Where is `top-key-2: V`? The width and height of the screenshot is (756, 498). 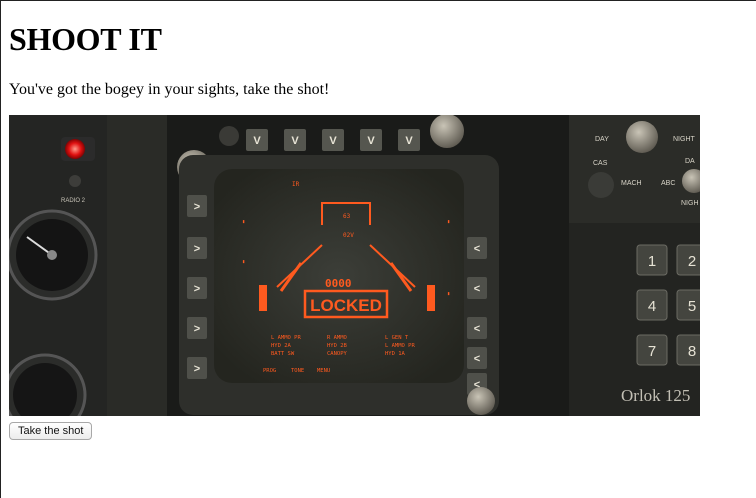 top-key-2: V is located at coordinates (295, 141).